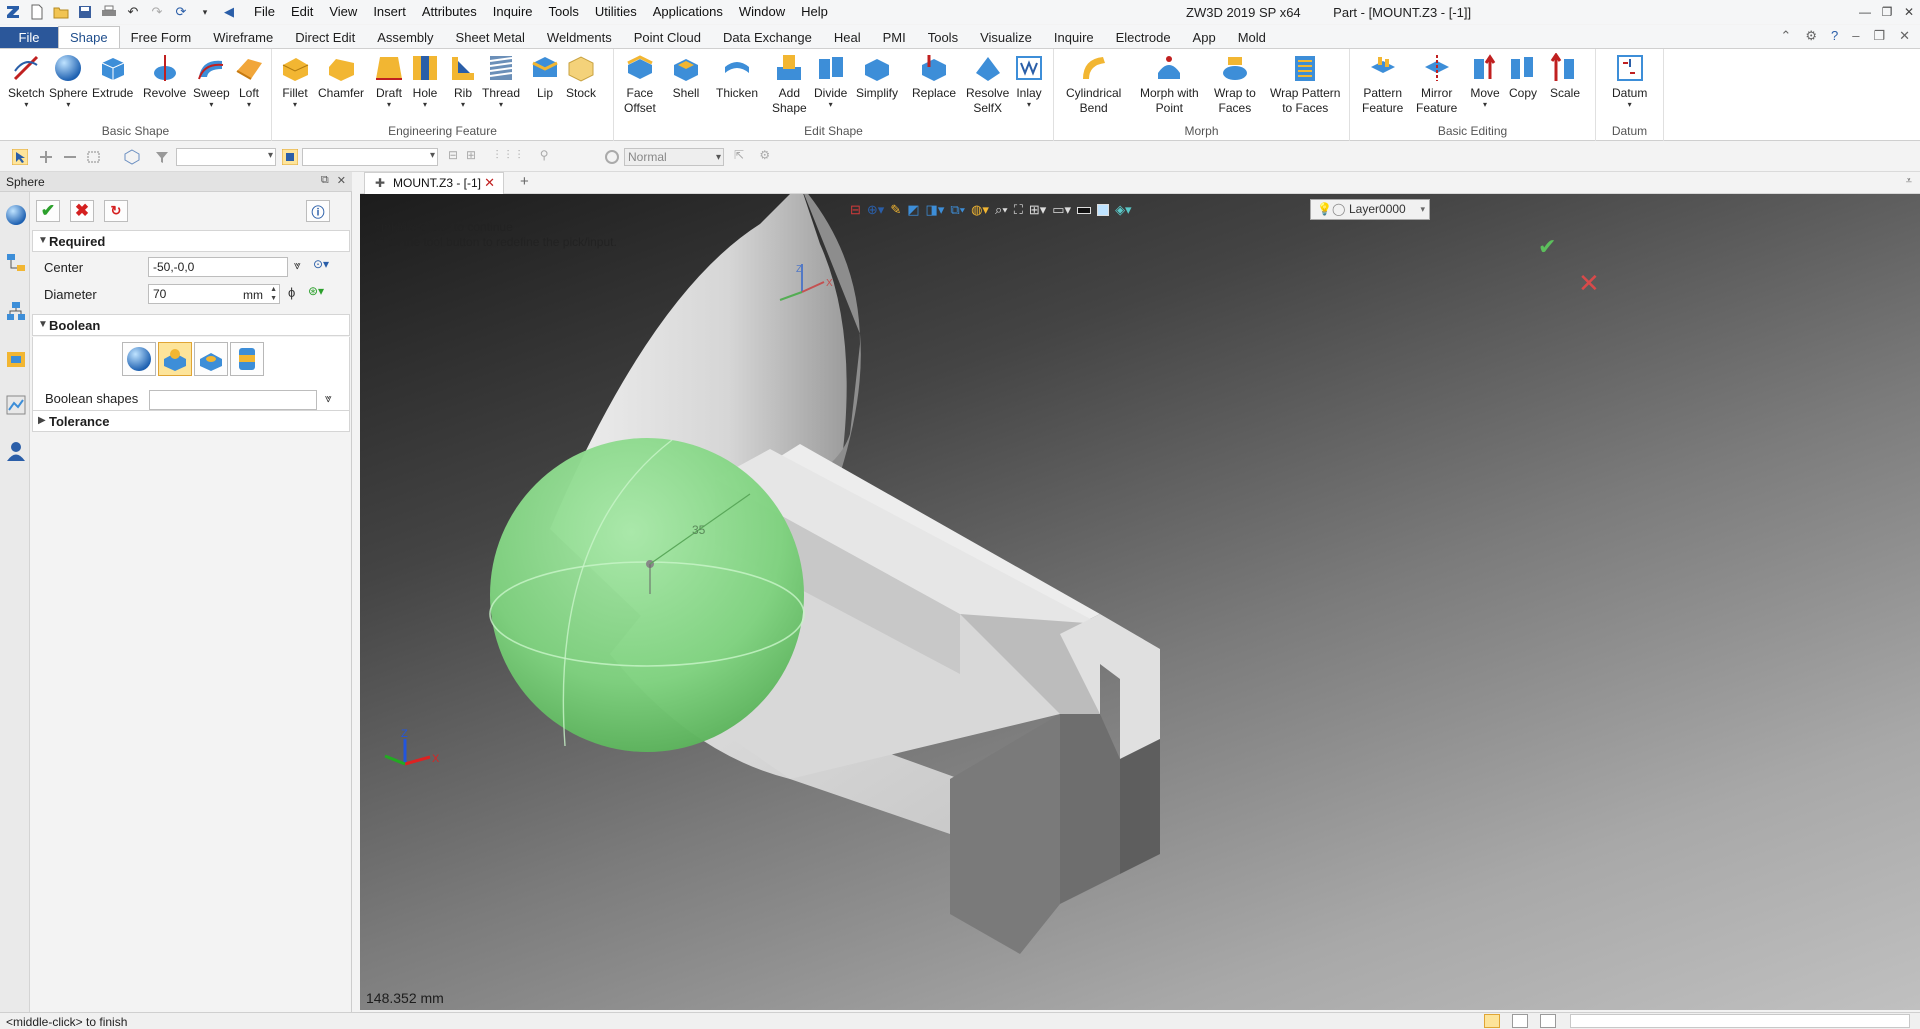 The image size is (1920, 1029). What do you see at coordinates (139, 359) in the screenshot?
I see `boolean-base-button` at bounding box center [139, 359].